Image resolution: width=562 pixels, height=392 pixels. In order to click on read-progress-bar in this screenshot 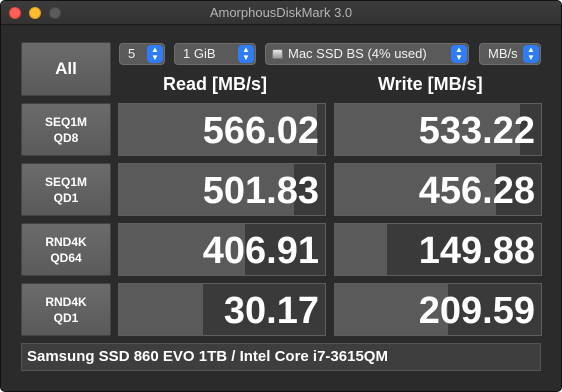, I will do `click(161, 309)`.